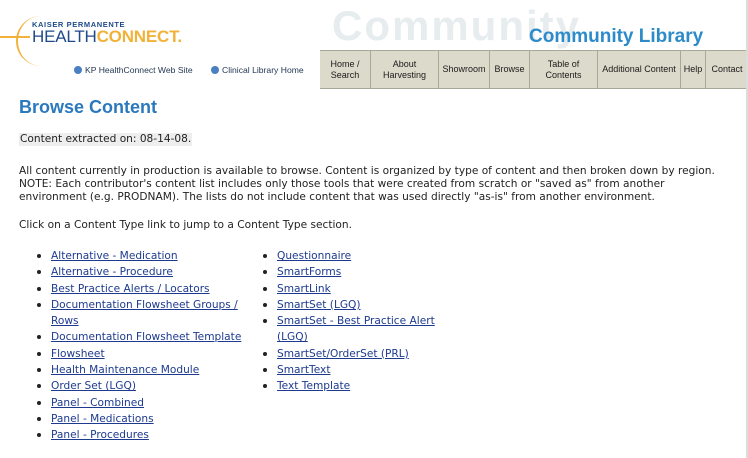 The image size is (748, 458). Describe the element at coordinates (563, 69) in the screenshot. I see `nav-table-of-contents: Table of Contents` at that location.